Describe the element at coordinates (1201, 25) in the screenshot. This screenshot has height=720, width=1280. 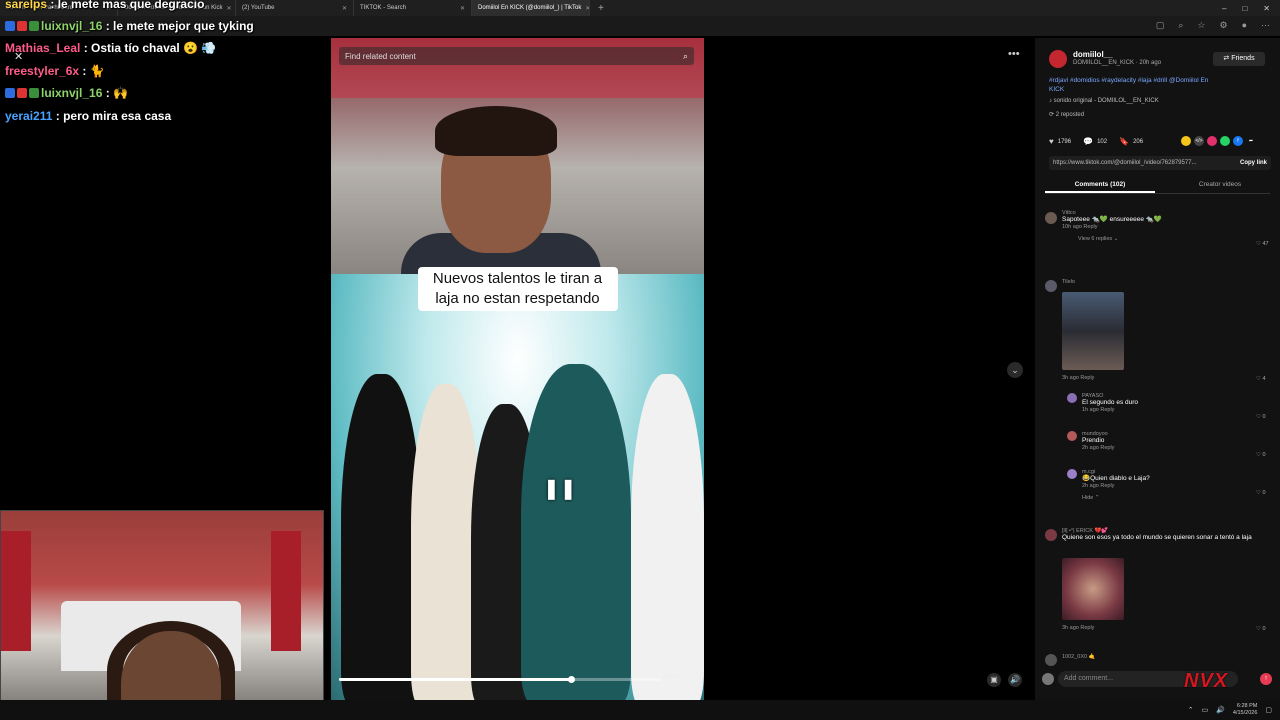
I see `favorite-icon: ☆` at that location.